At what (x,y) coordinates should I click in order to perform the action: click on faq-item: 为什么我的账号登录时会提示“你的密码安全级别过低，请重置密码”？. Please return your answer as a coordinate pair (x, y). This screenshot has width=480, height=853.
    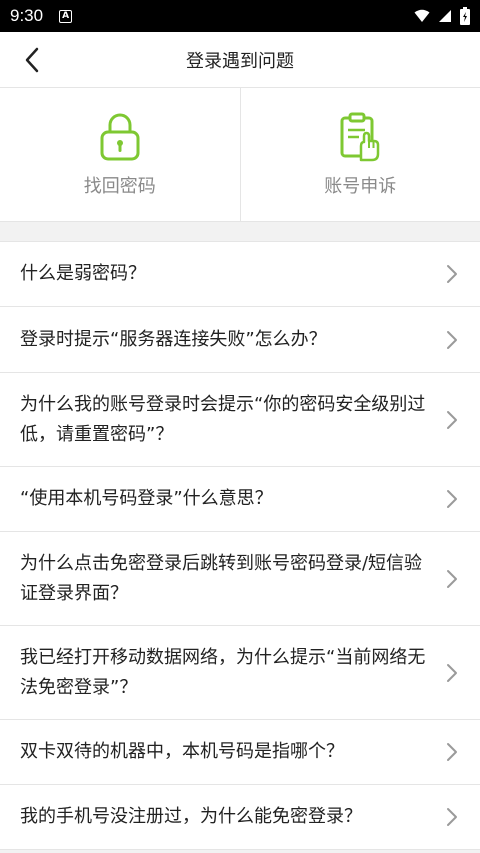
    Looking at the image, I should click on (240, 420).